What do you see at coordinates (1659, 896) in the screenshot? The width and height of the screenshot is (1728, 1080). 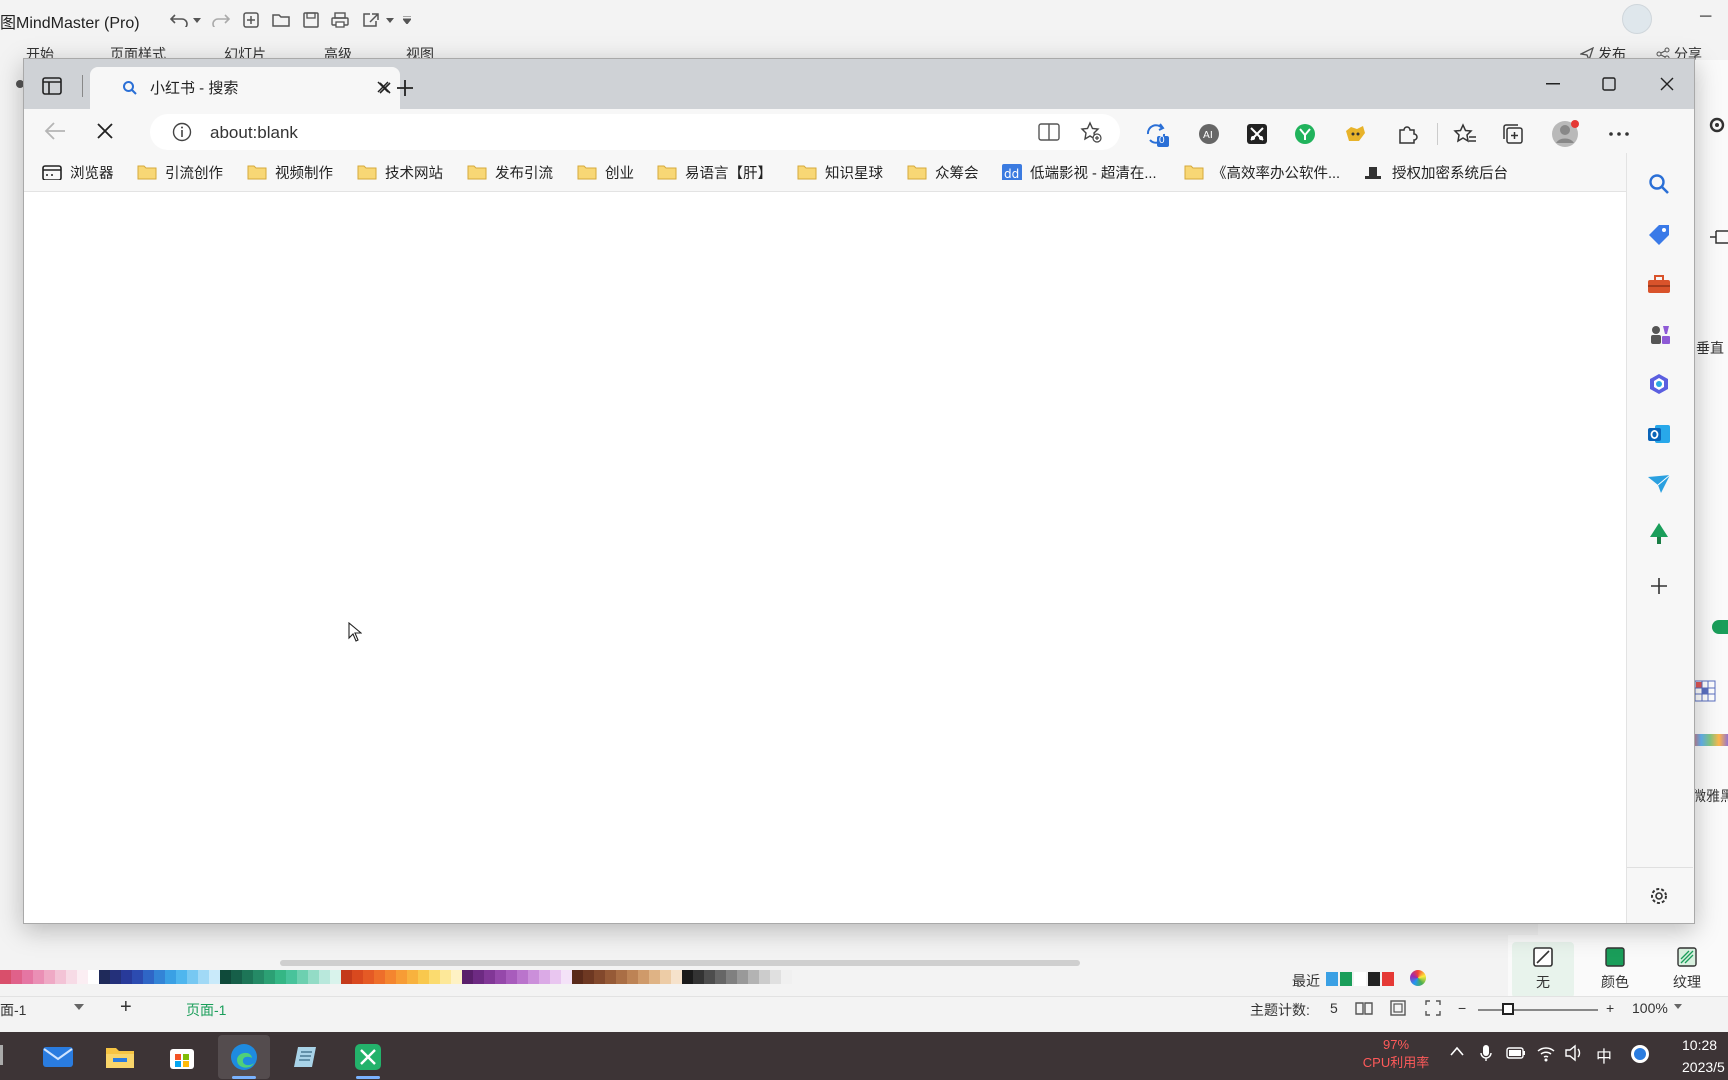 I see `sidebar-settings-gear-icon` at bounding box center [1659, 896].